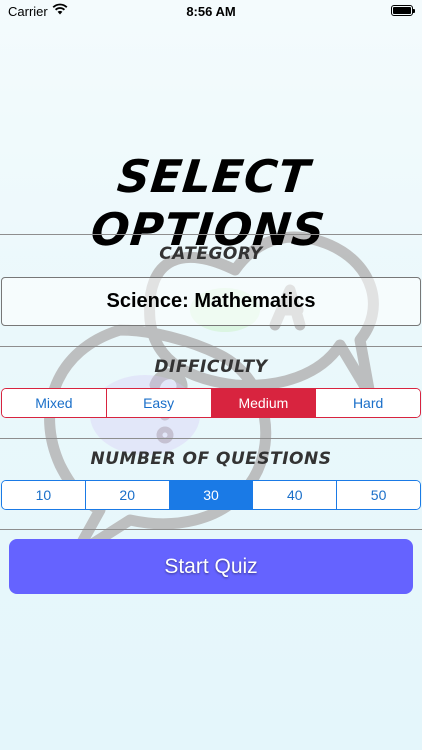 This screenshot has height=750, width=422. Describe the element at coordinates (208, 203) in the screenshot. I see `page-title: SELECT OPTIONS` at that location.